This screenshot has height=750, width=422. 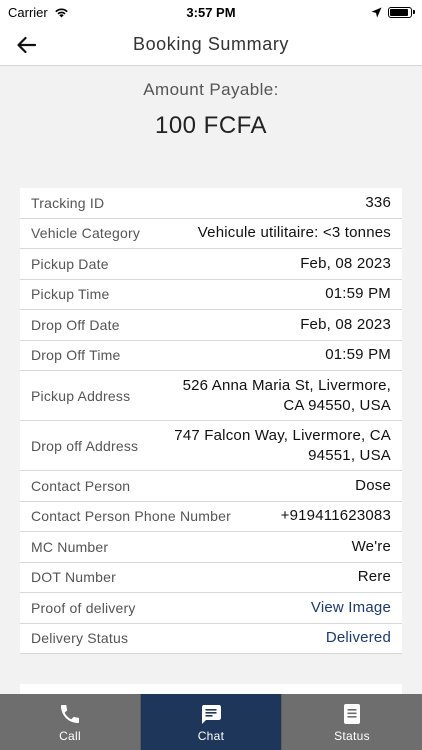 I want to click on detail-label: Delivery Status, so click(x=80, y=638).